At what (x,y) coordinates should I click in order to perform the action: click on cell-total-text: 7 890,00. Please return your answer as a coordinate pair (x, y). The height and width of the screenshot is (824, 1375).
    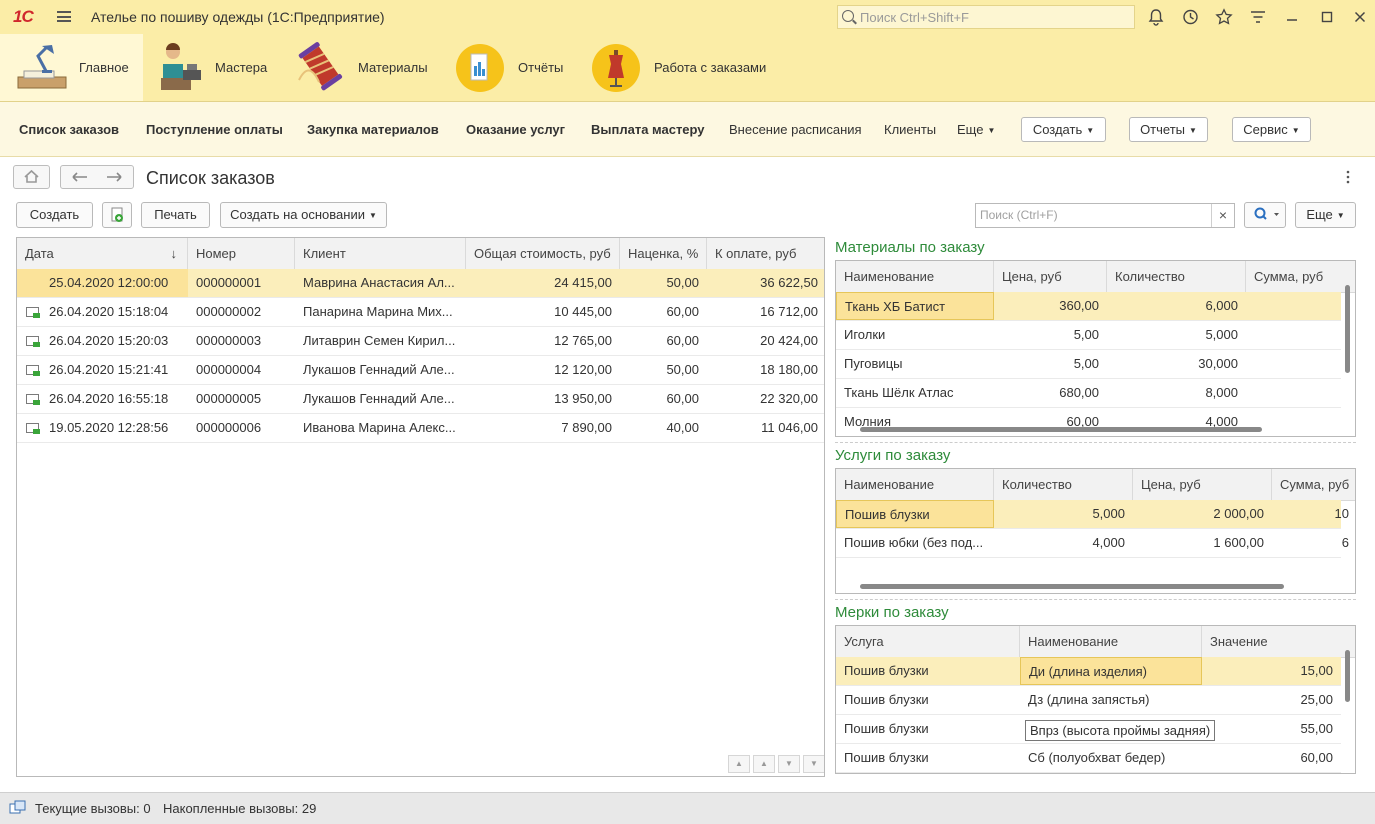
    Looking at the image, I should click on (586, 427).